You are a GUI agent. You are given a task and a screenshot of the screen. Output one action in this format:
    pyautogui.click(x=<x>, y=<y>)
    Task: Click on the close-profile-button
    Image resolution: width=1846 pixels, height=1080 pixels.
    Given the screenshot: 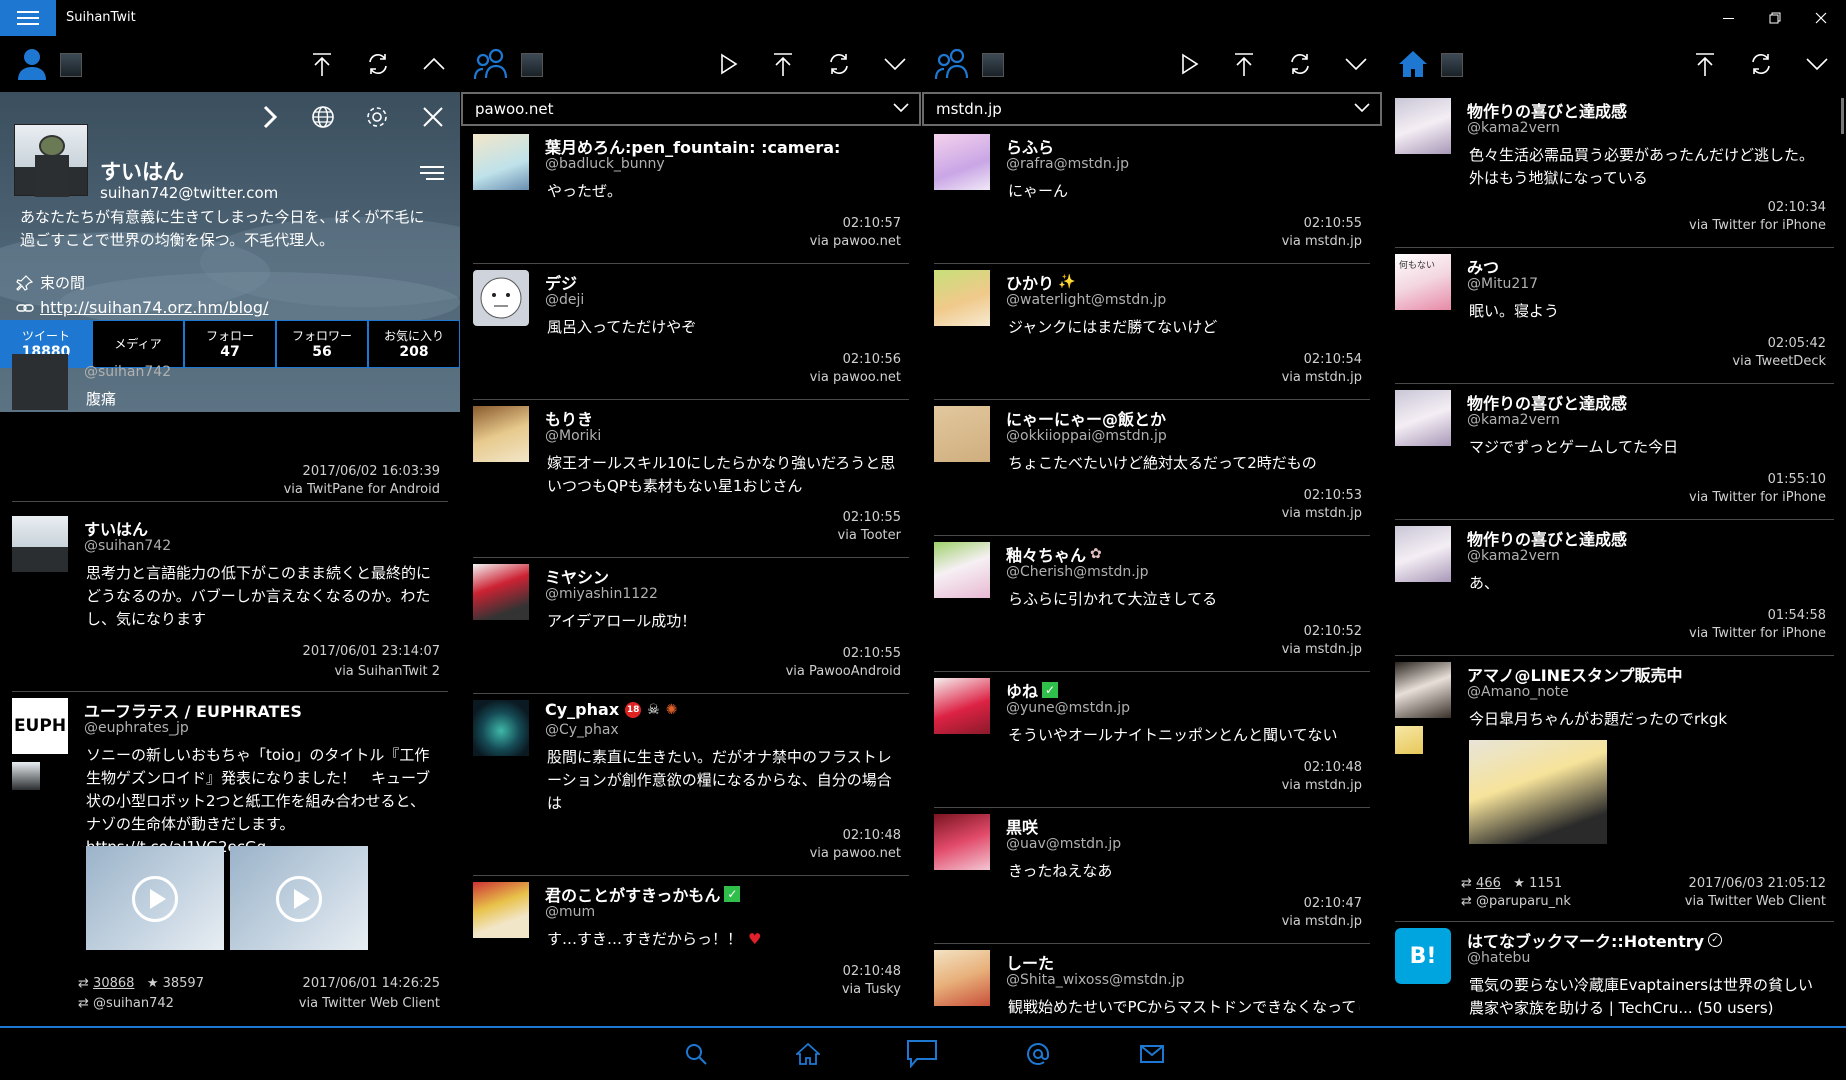 What is the action you would take?
    pyautogui.click(x=433, y=117)
    